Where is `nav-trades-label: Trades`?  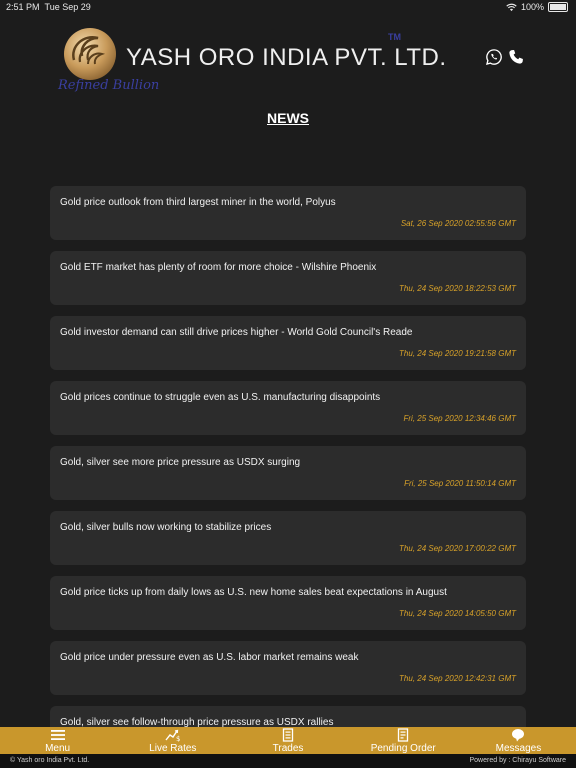 nav-trades-label: Trades is located at coordinates (288, 748).